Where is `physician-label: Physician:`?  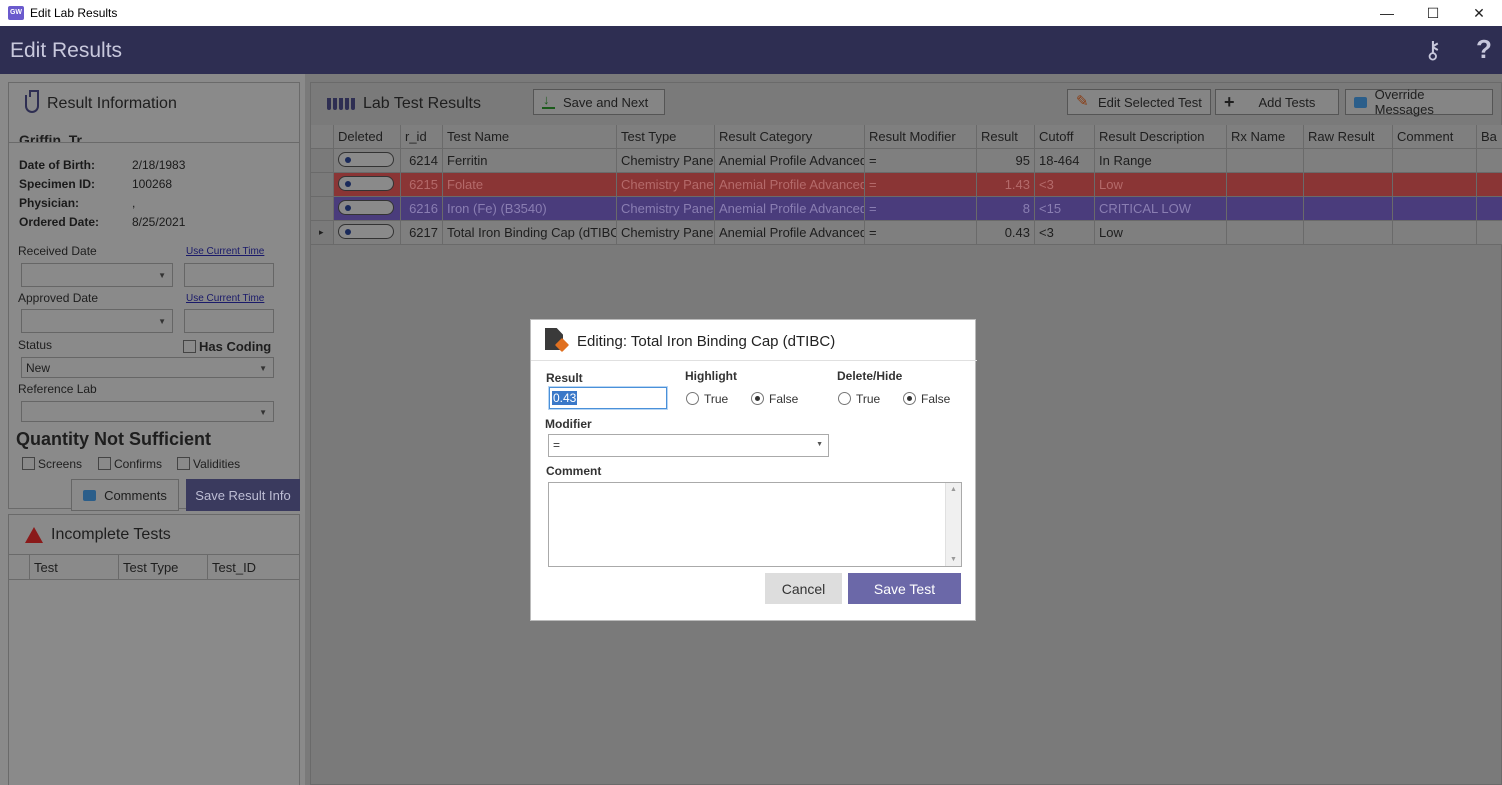
physician-label: Physician: is located at coordinates (49, 202).